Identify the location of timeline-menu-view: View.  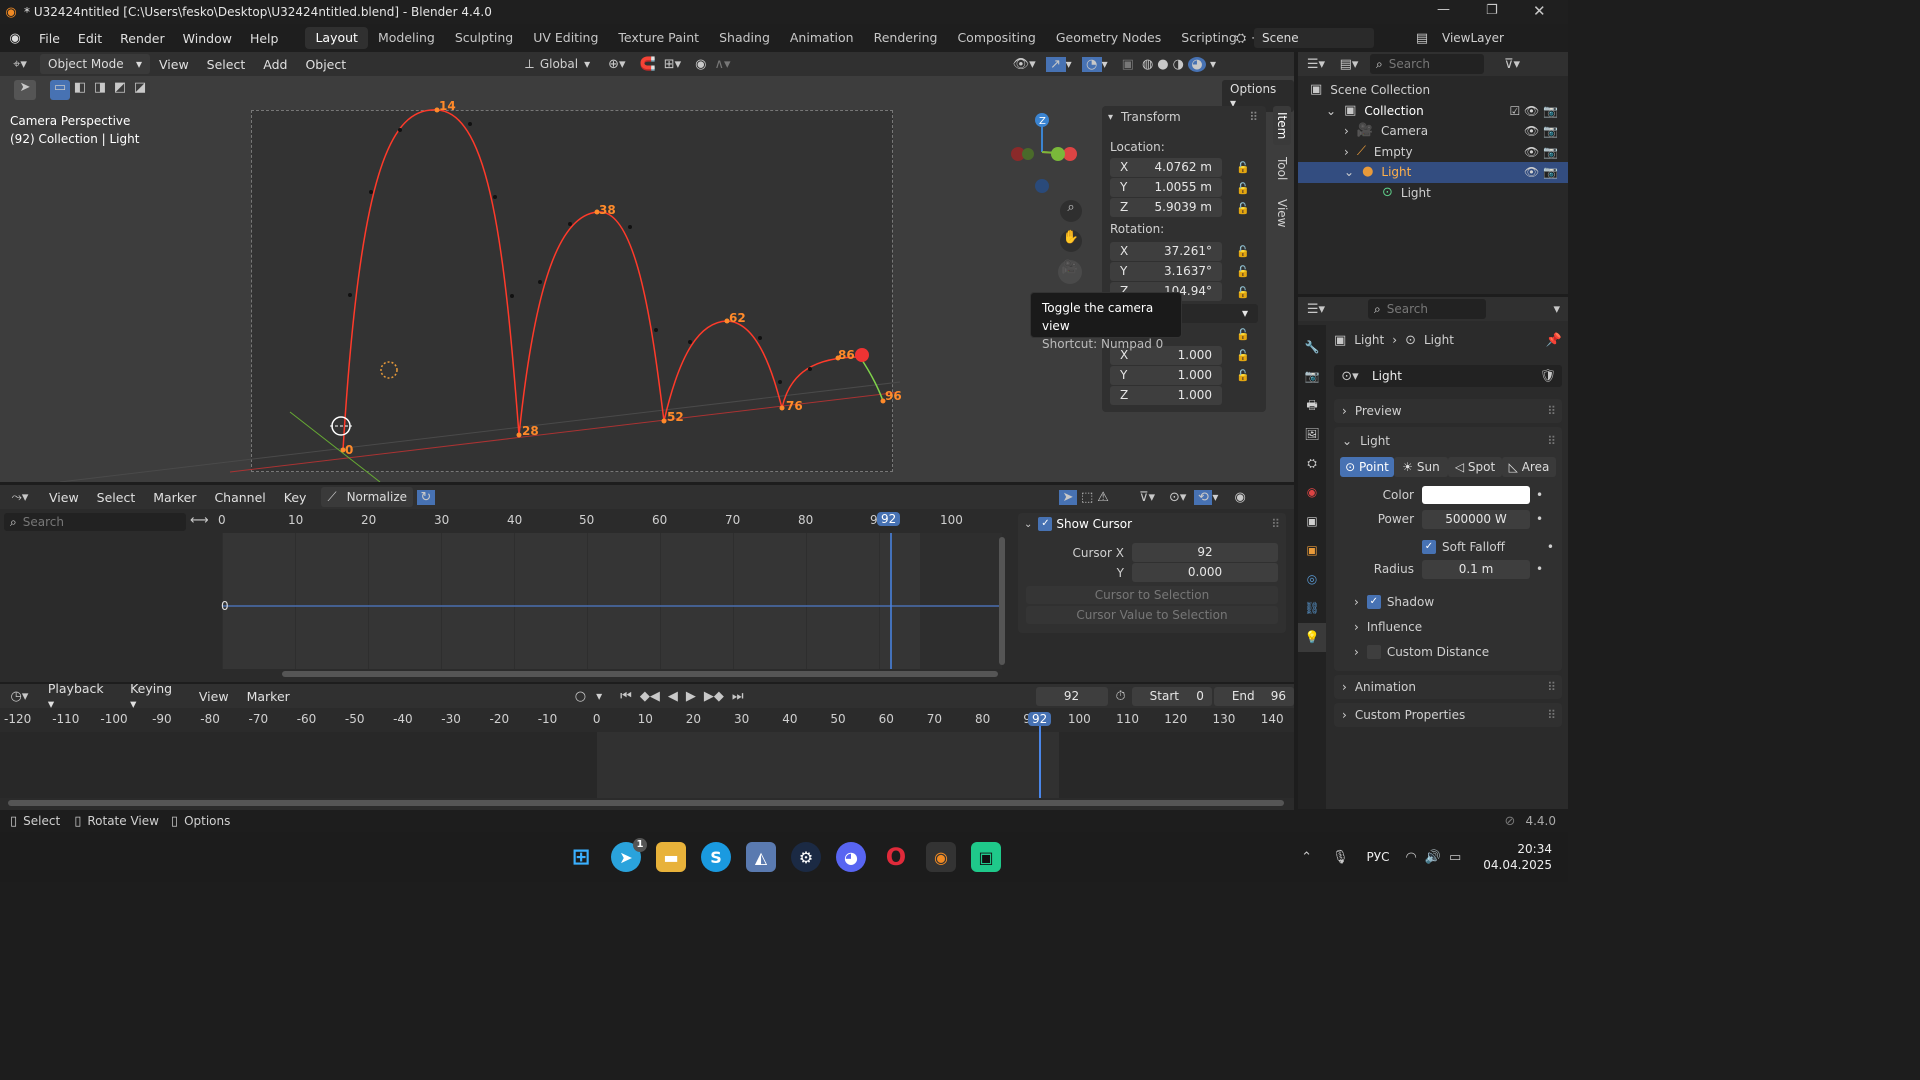
(214, 696).